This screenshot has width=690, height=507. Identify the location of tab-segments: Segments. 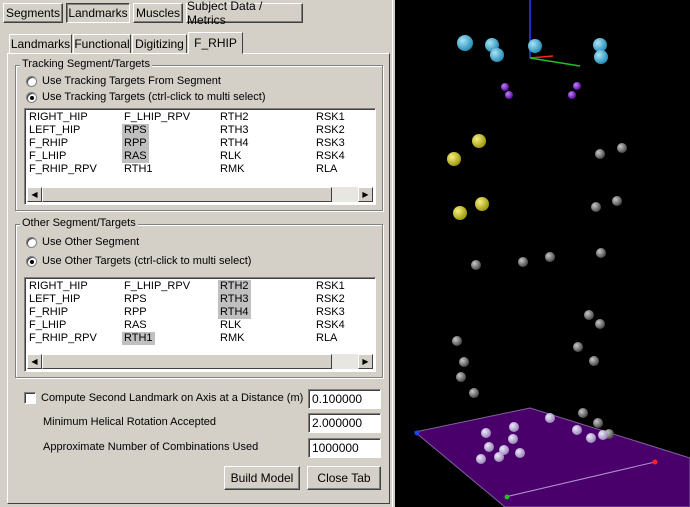
(33, 13).